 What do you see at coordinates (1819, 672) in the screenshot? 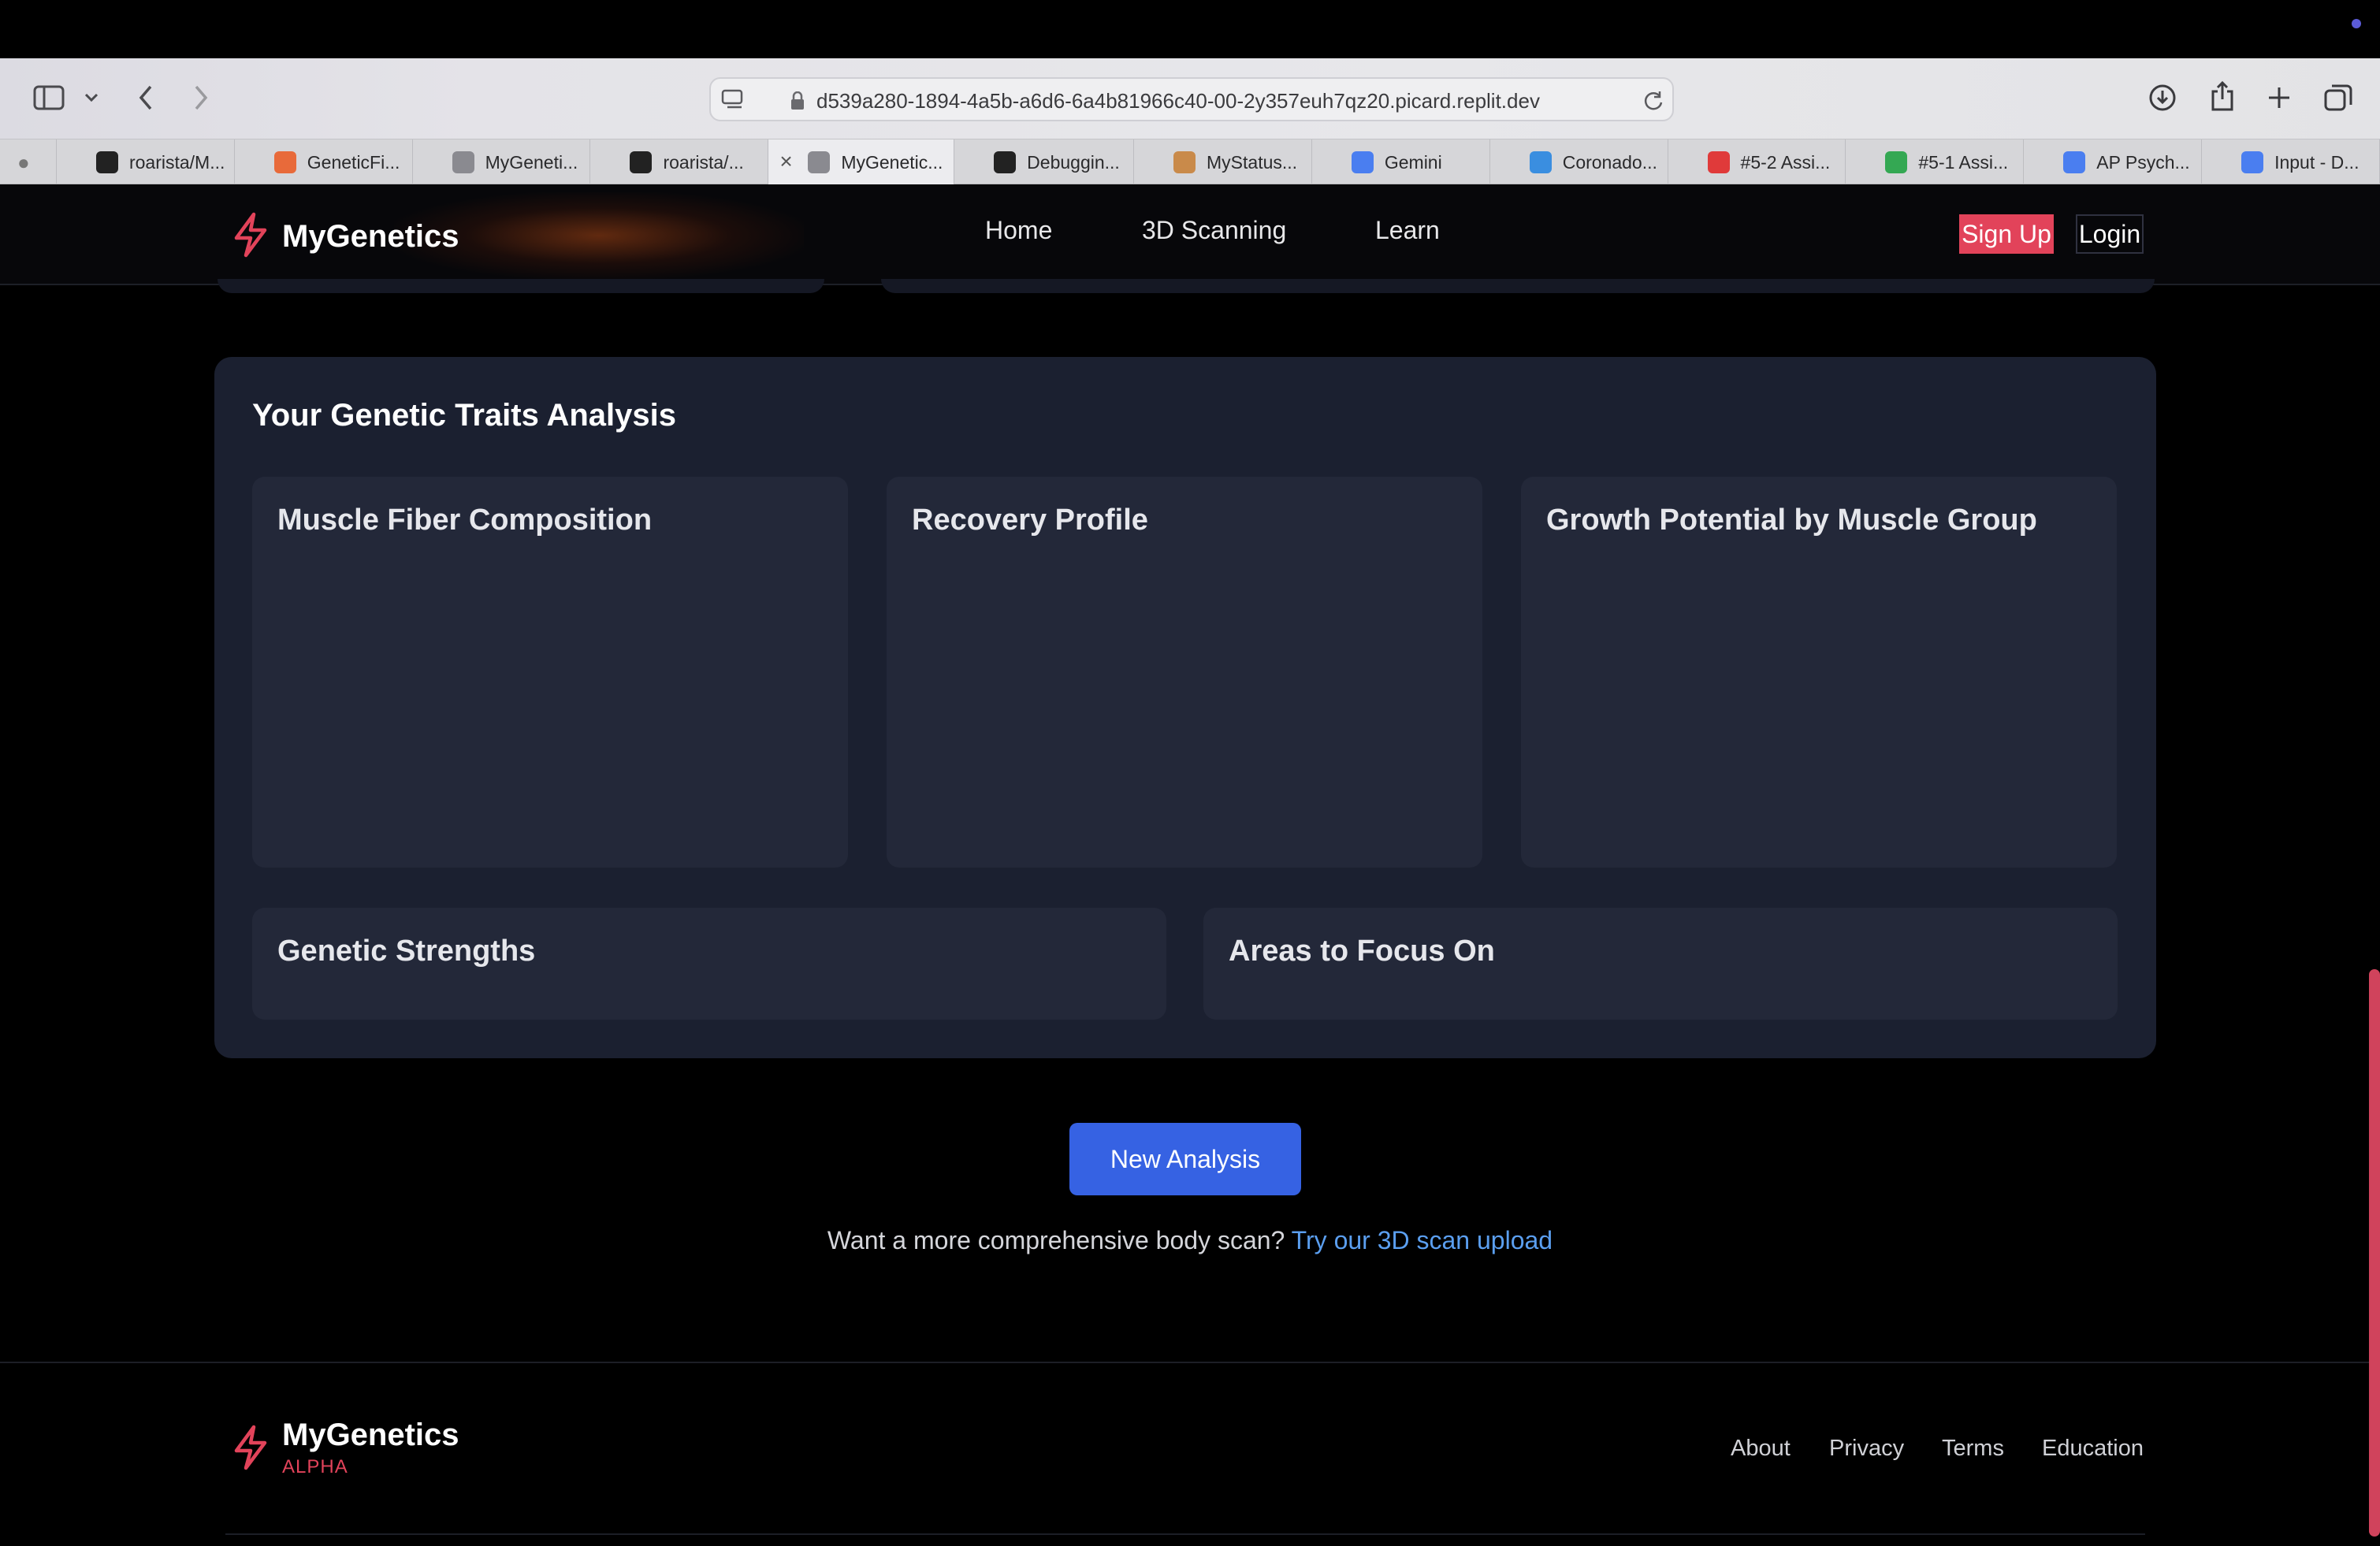
I see `growth-potential-card: Growth Potential by Muscle Group` at bounding box center [1819, 672].